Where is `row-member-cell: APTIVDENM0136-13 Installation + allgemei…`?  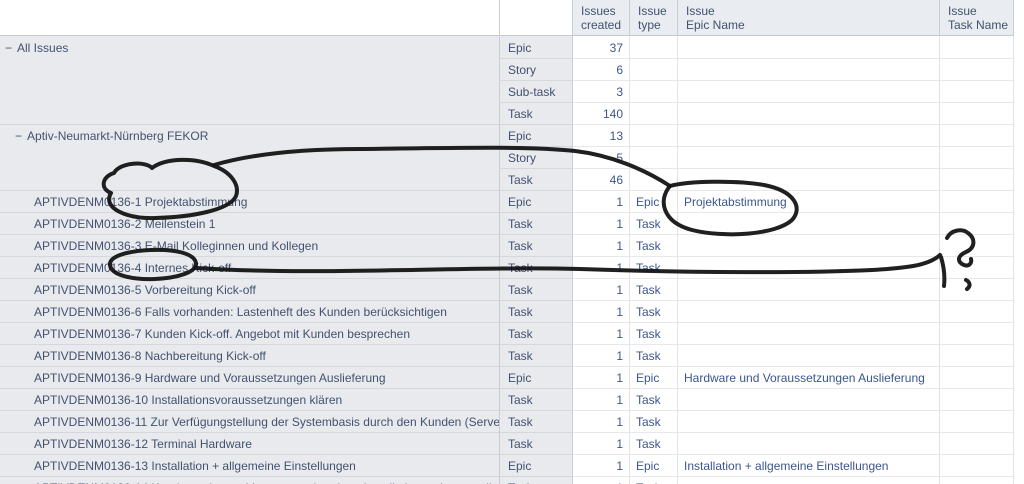 row-member-cell: APTIVDENM0136-13 Installation + allgemei… is located at coordinates (250, 465).